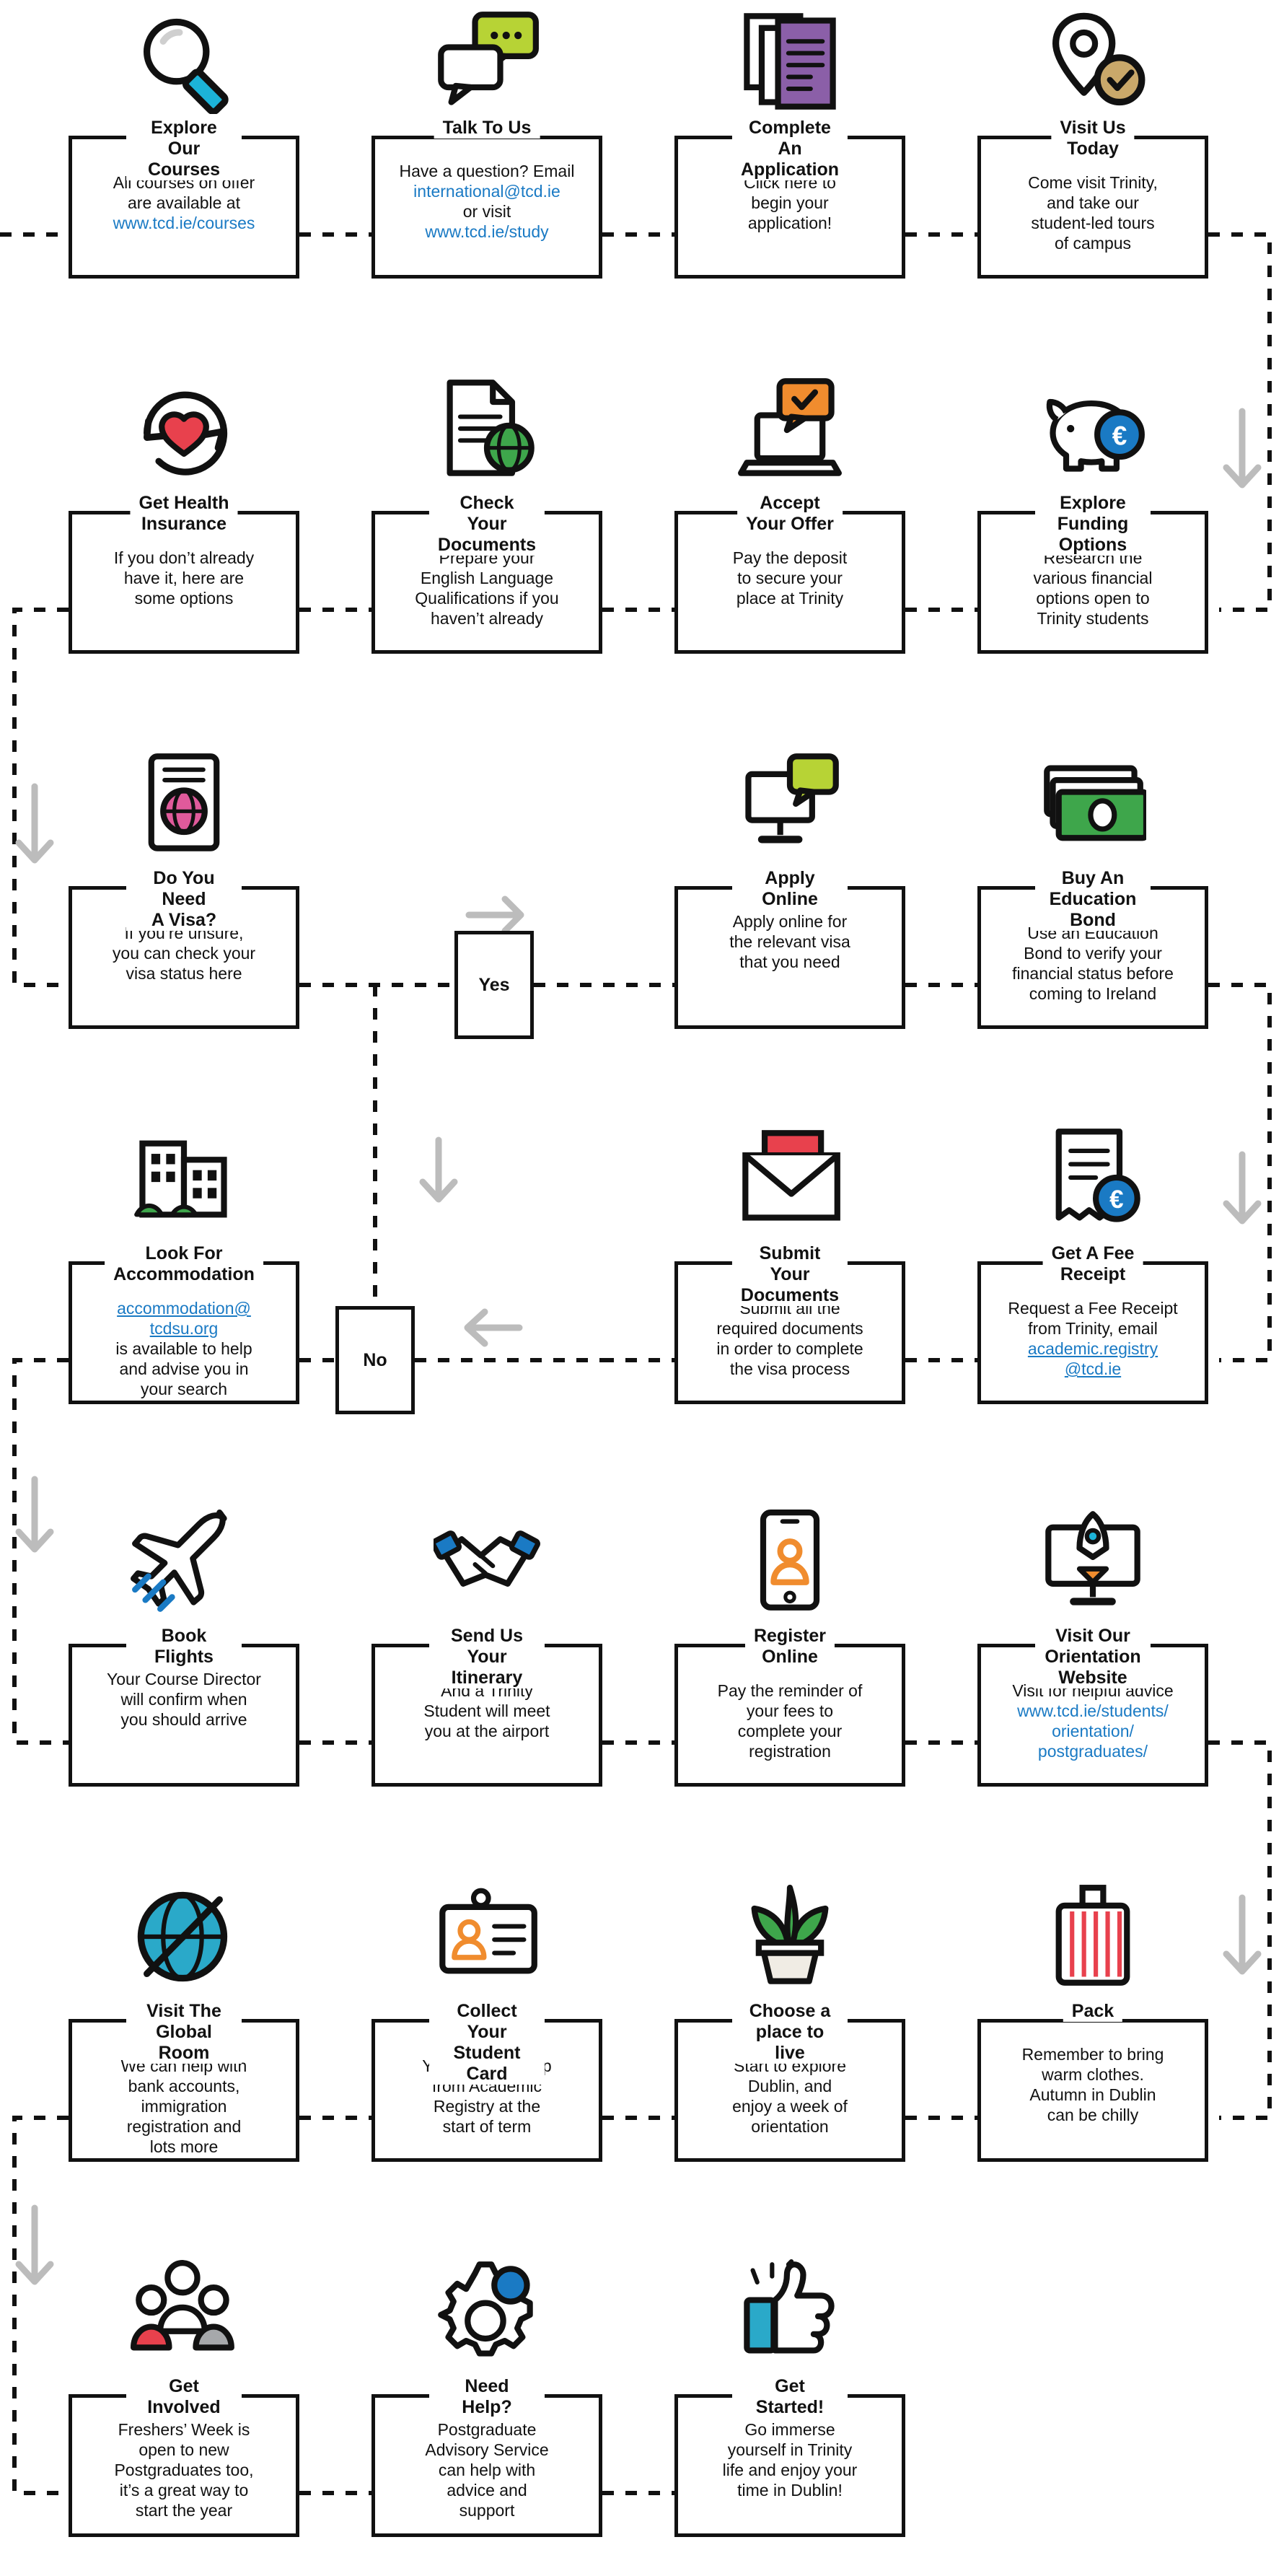 The image size is (1284, 2576). Describe the element at coordinates (184, 1308) in the screenshot. I see `journey-card-link: accommodation@` at that location.